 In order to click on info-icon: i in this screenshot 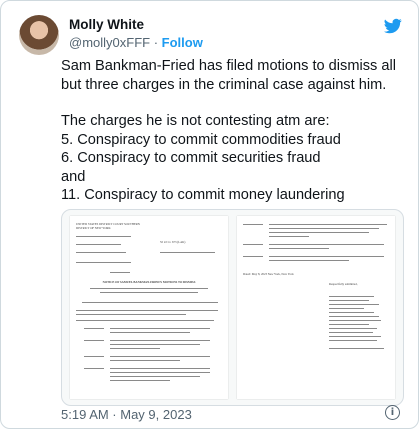, I will do `click(392, 412)`.